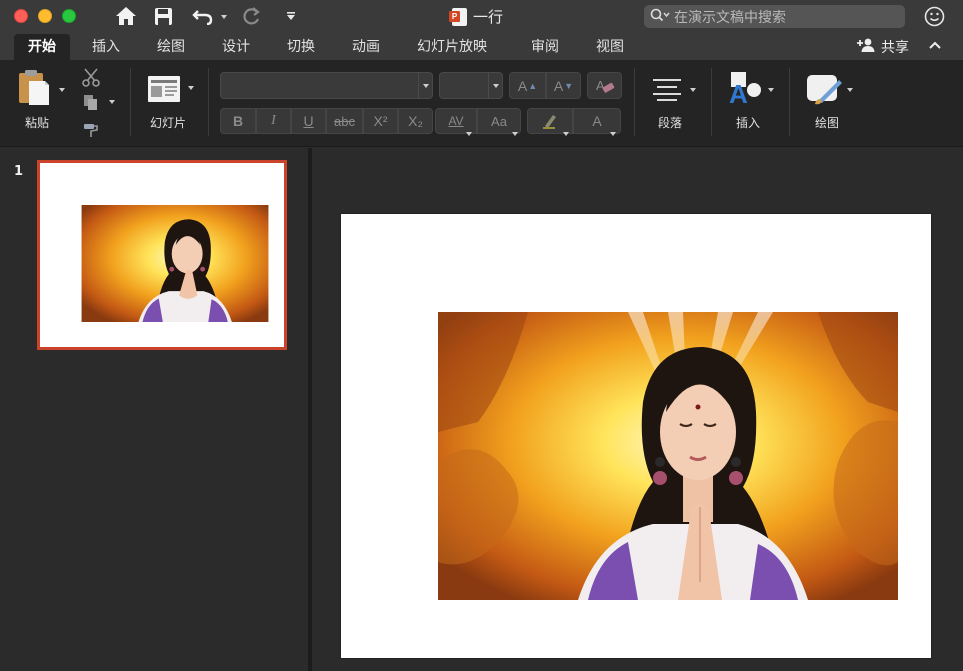  What do you see at coordinates (895, 48) in the screenshot?
I see `share-label: 共享` at bounding box center [895, 48].